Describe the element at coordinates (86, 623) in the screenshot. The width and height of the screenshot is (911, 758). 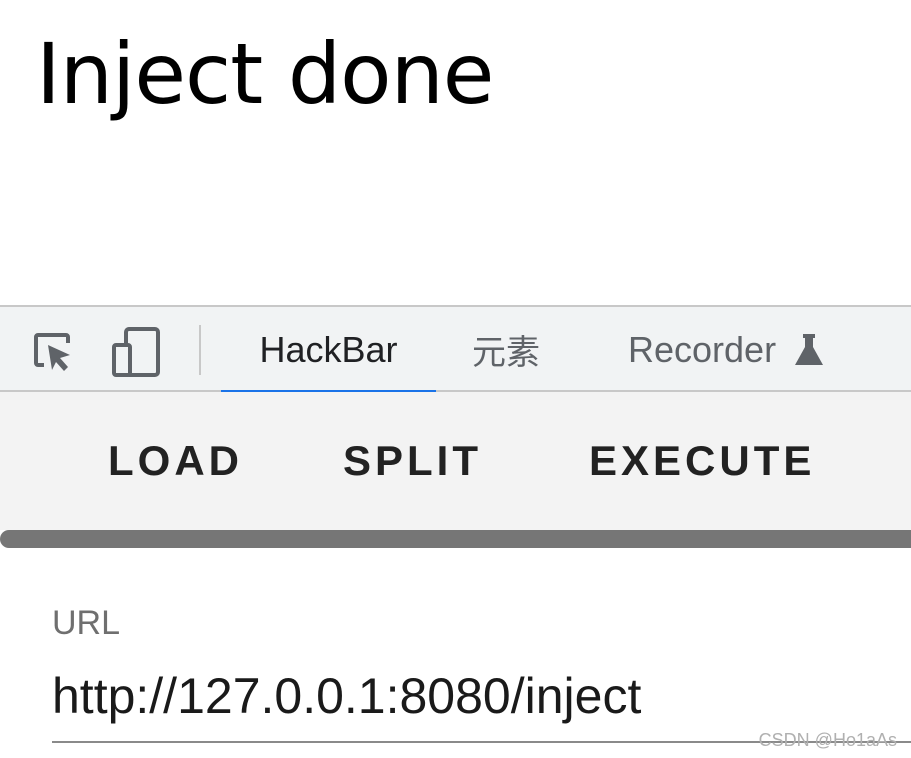
I see `url-label: URL` at that location.